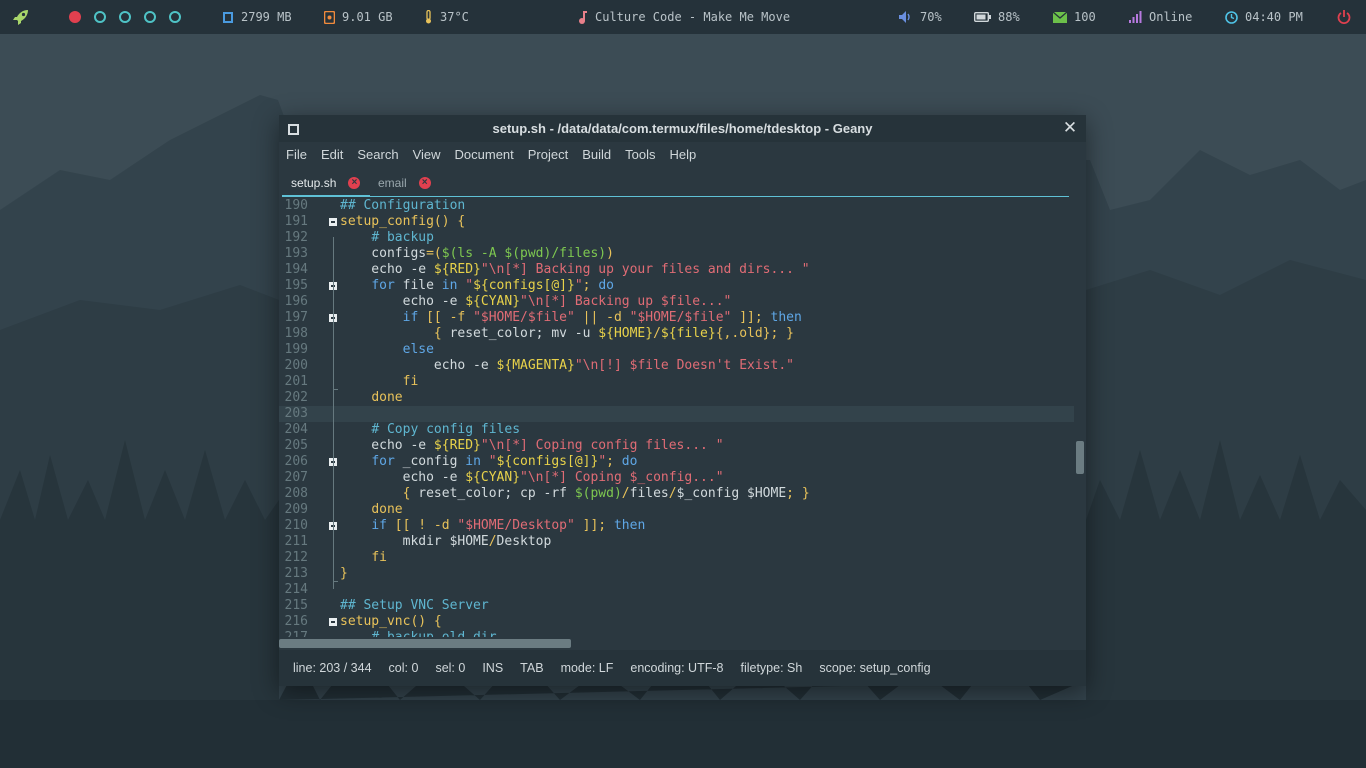  I want to click on network-module: Online, so click(1160, 17).